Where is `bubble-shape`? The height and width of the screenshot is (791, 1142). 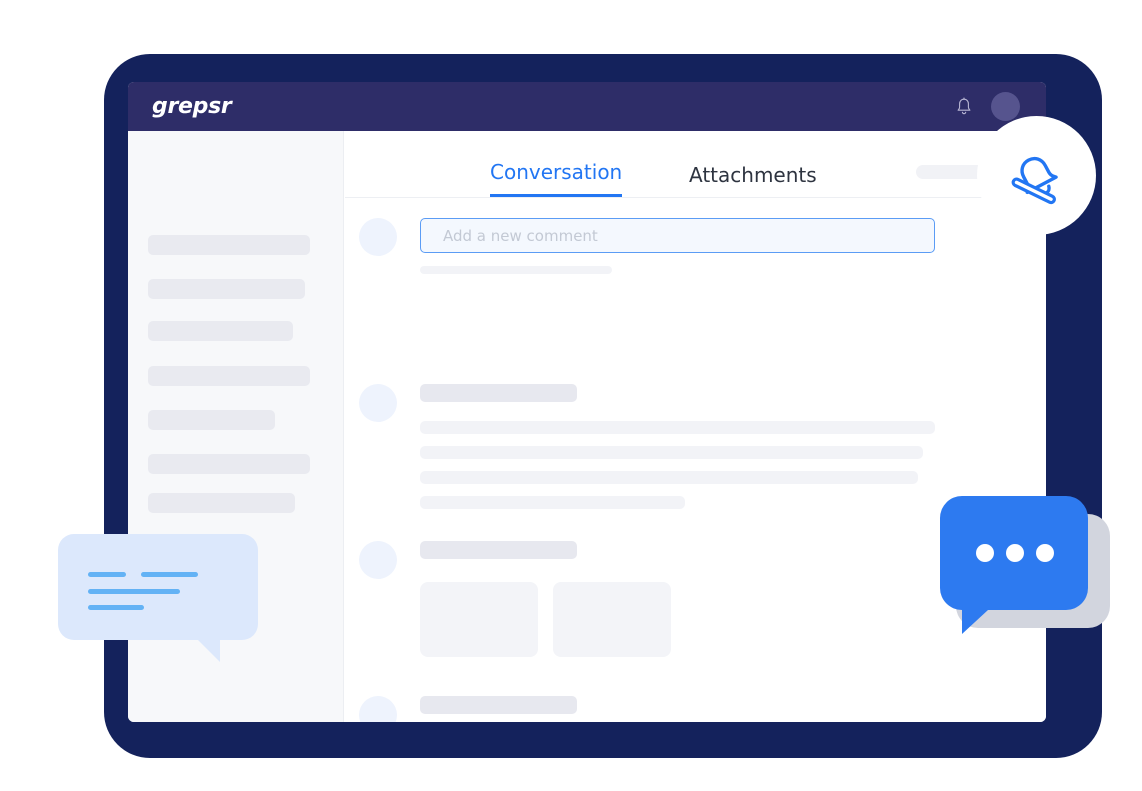
bubble-shape is located at coordinates (158, 598).